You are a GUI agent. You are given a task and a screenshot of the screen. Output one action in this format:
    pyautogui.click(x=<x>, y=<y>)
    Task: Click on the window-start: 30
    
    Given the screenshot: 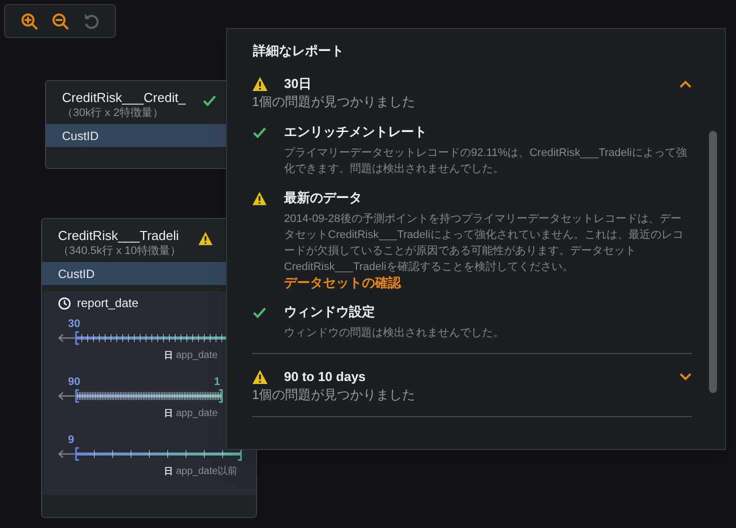 What is the action you would take?
    pyautogui.click(x=74, y=324)
    